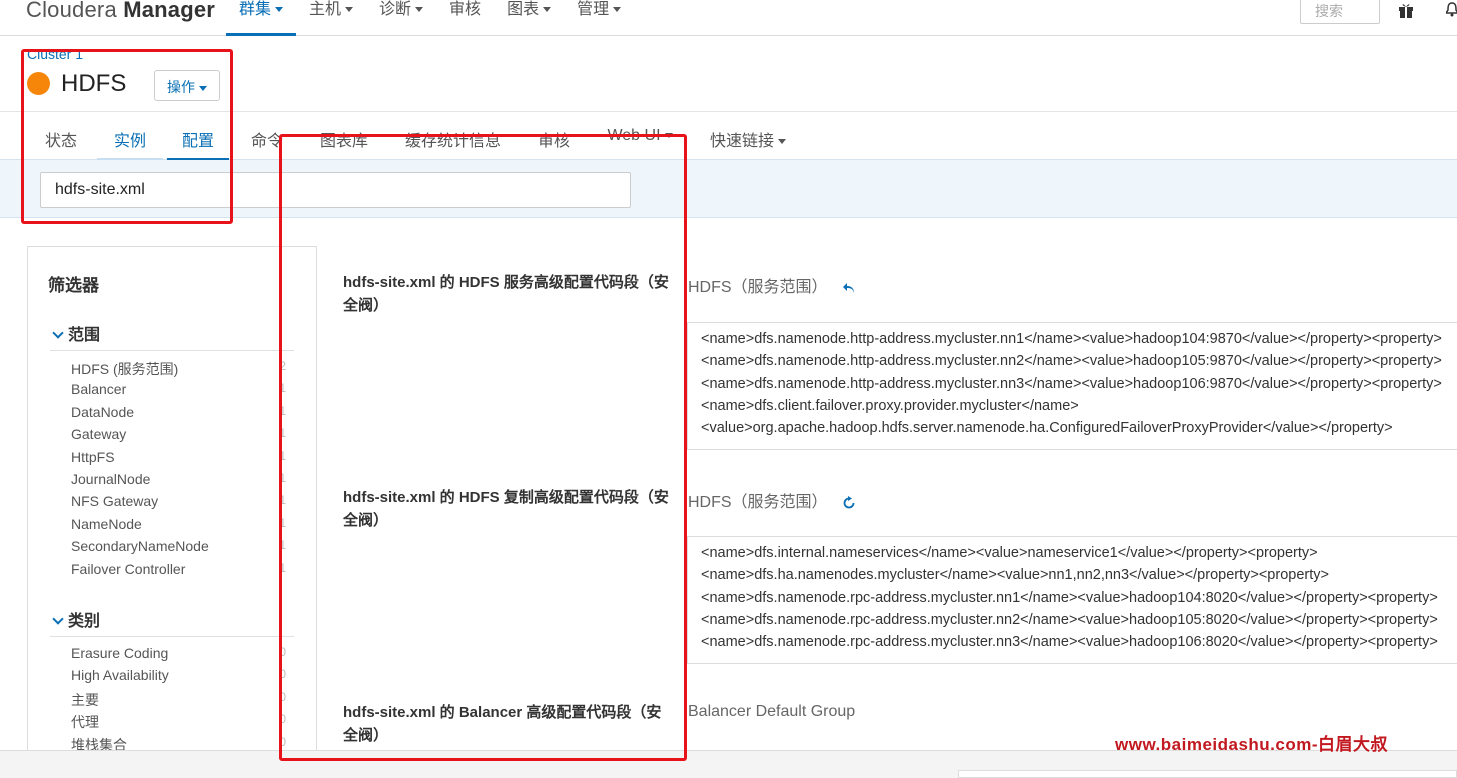  What do you see at coordinates (502, 724) in the screenshot?
I see `property-label: hdfs-site.xml 的 Balancer 高级配置代码段（安全阀）` at bounding box center [502, 724].